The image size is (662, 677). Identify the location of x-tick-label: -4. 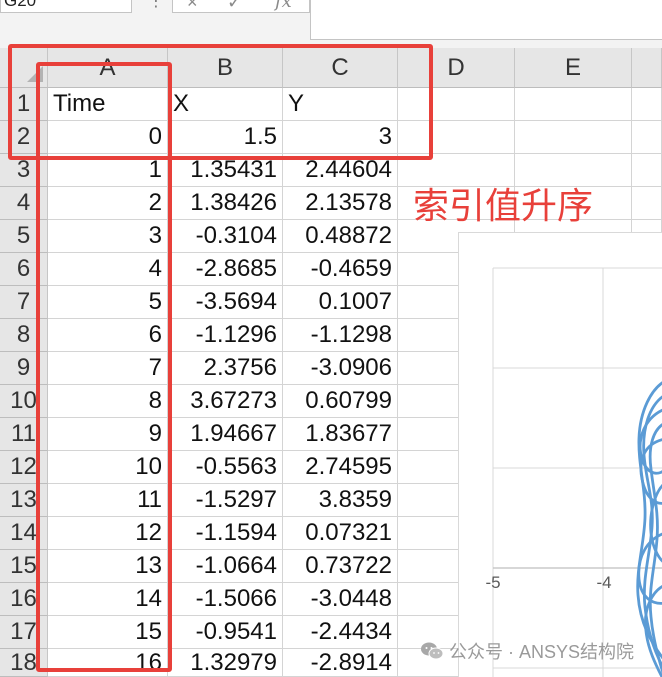
(603, 582).